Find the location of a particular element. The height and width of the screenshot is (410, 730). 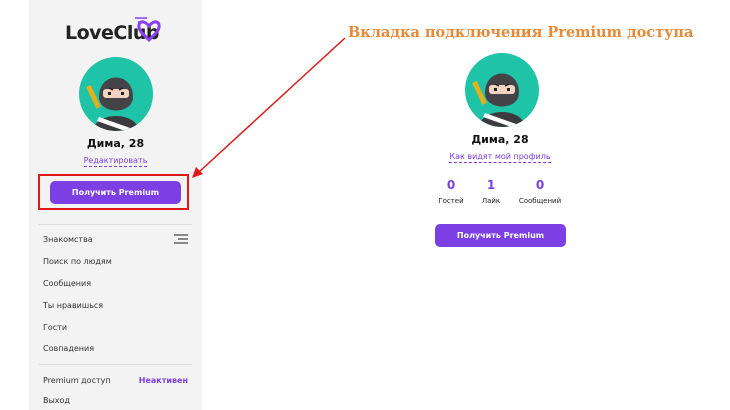

edit-profile-label: Редактировать is located at coordinates (115, 161).